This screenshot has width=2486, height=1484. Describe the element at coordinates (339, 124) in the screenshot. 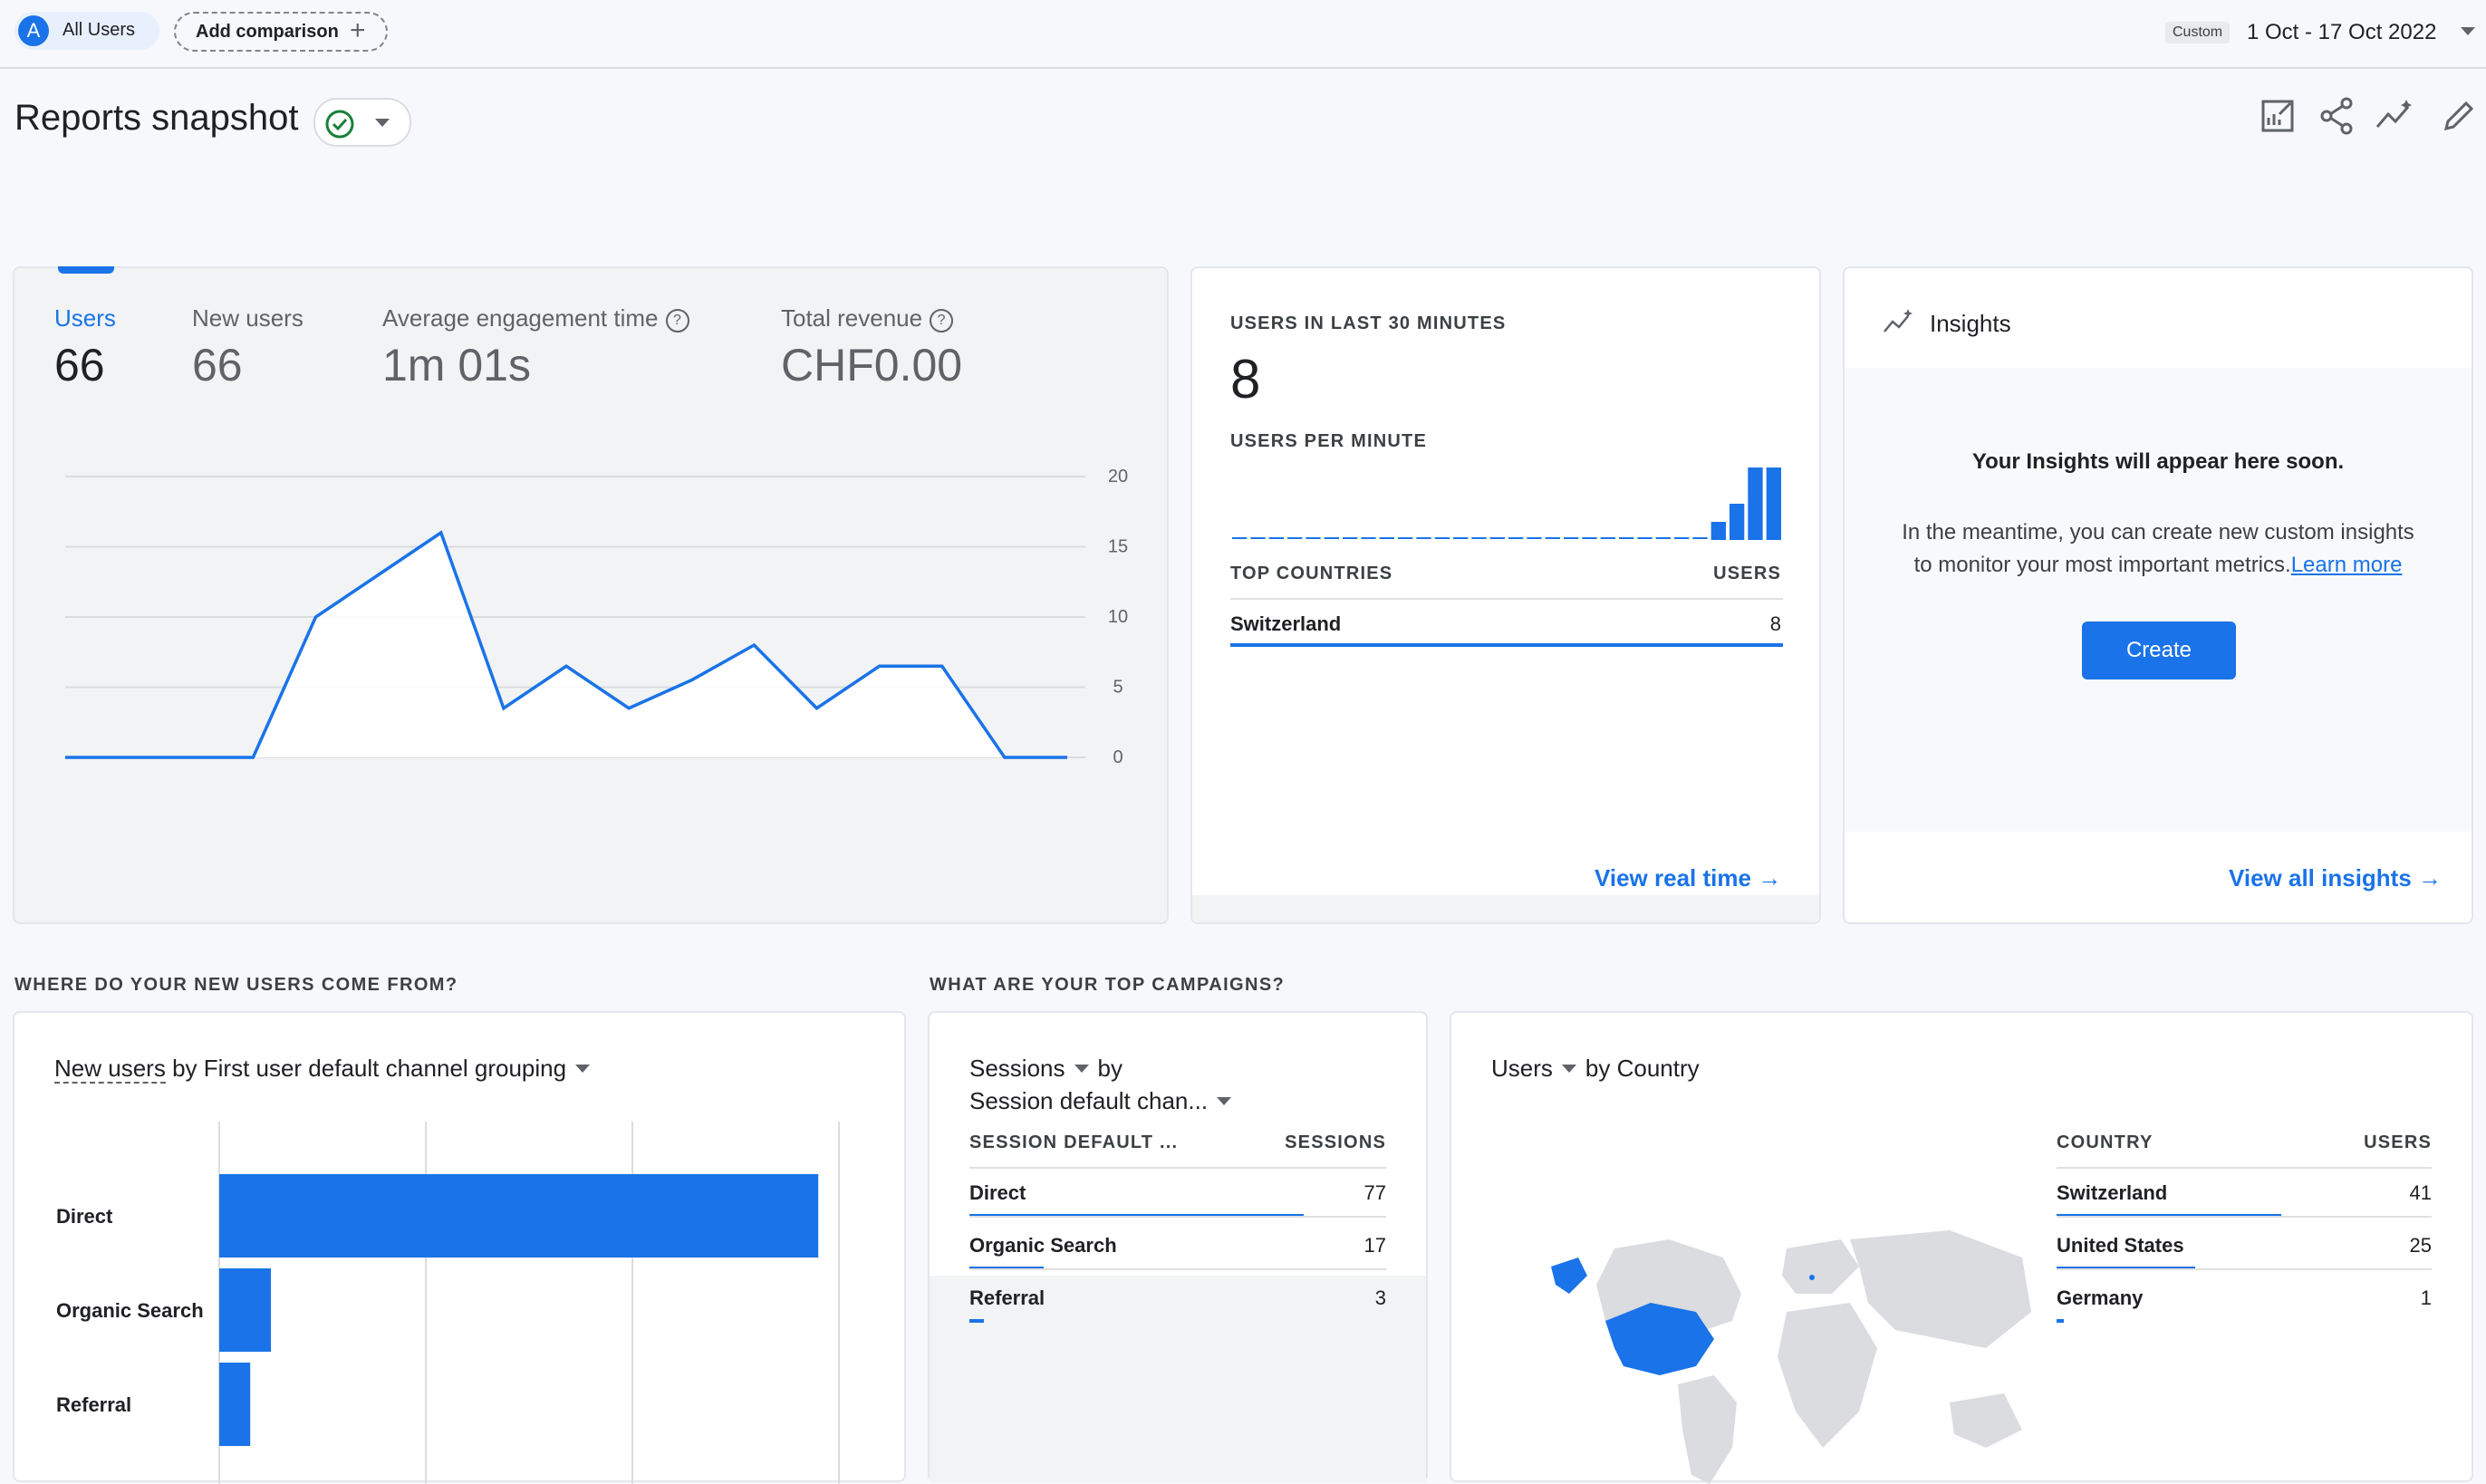

I see `check-circle-icon` at that location.